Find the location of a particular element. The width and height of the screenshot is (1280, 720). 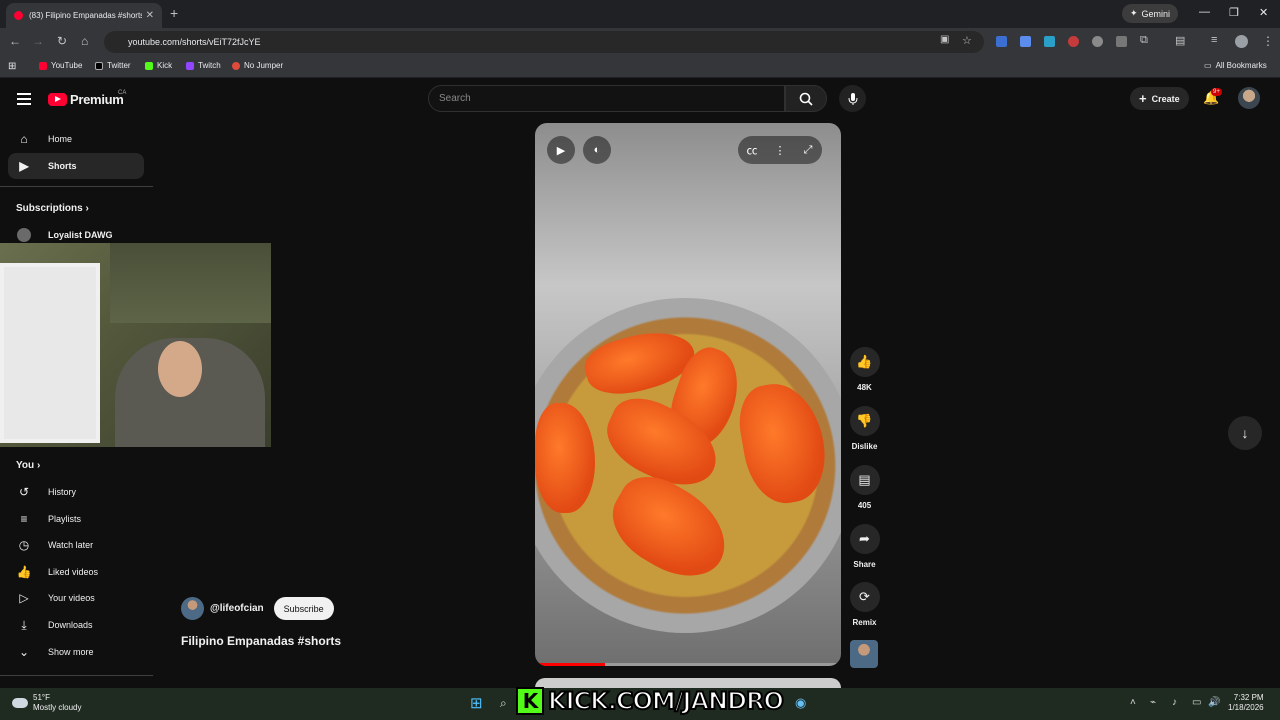

sidebar-item-label: Your videos is located at coordinates (71, 598).